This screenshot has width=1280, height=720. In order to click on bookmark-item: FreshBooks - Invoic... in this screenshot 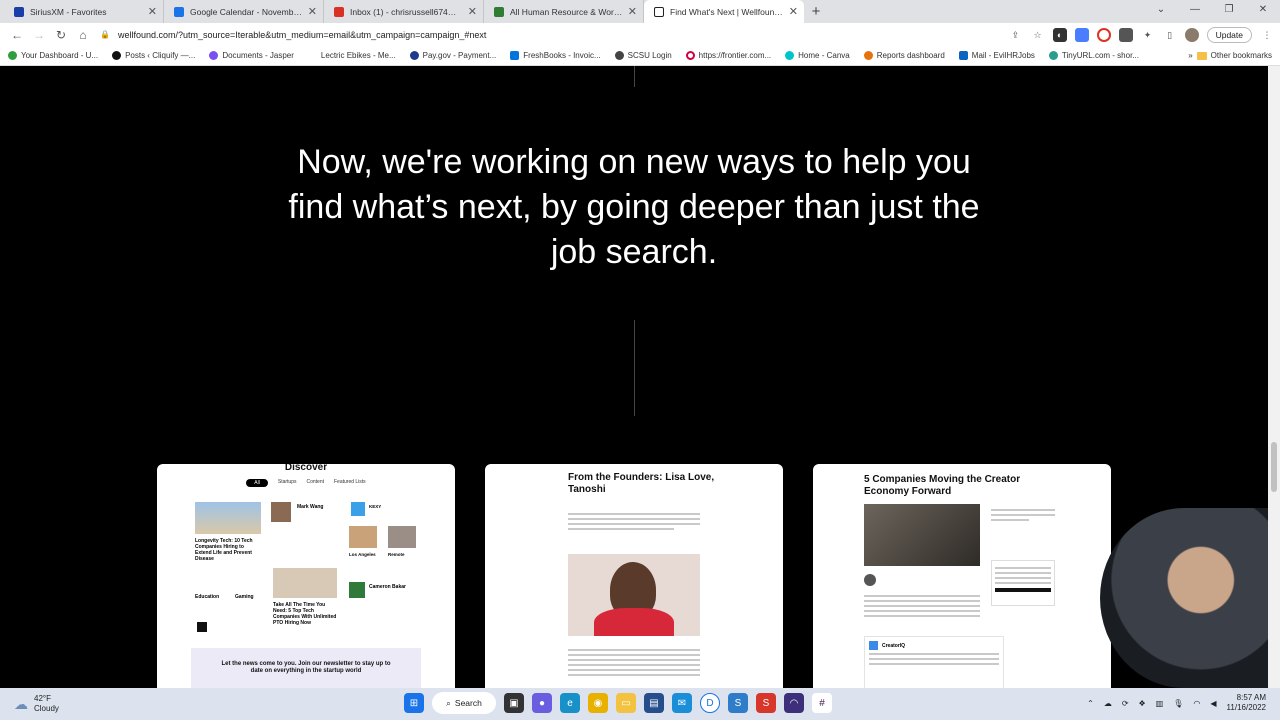, I will do `click(555, 55)`.